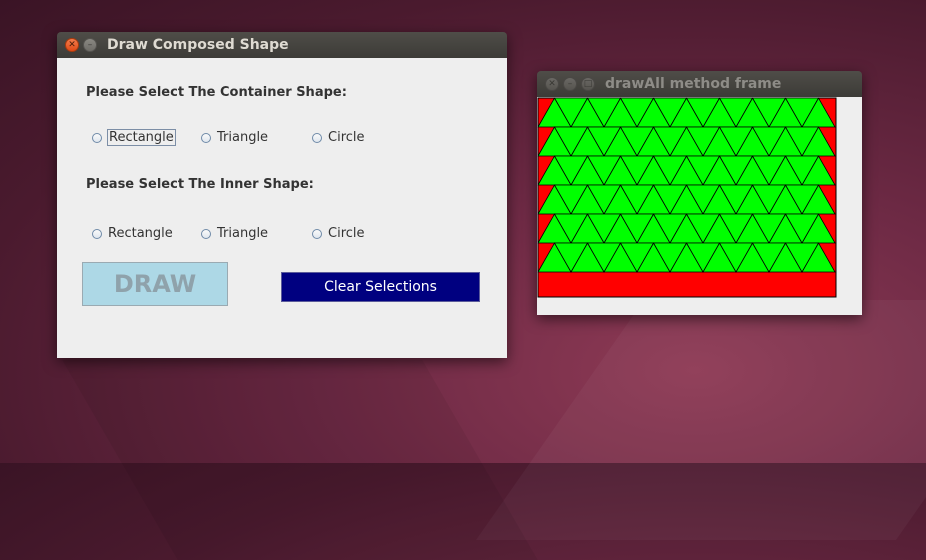 The width and height of the screenshot is (926, 560). I want to click on inner-shape-label: Please Select The Inner Shape:, so click(200, 184).